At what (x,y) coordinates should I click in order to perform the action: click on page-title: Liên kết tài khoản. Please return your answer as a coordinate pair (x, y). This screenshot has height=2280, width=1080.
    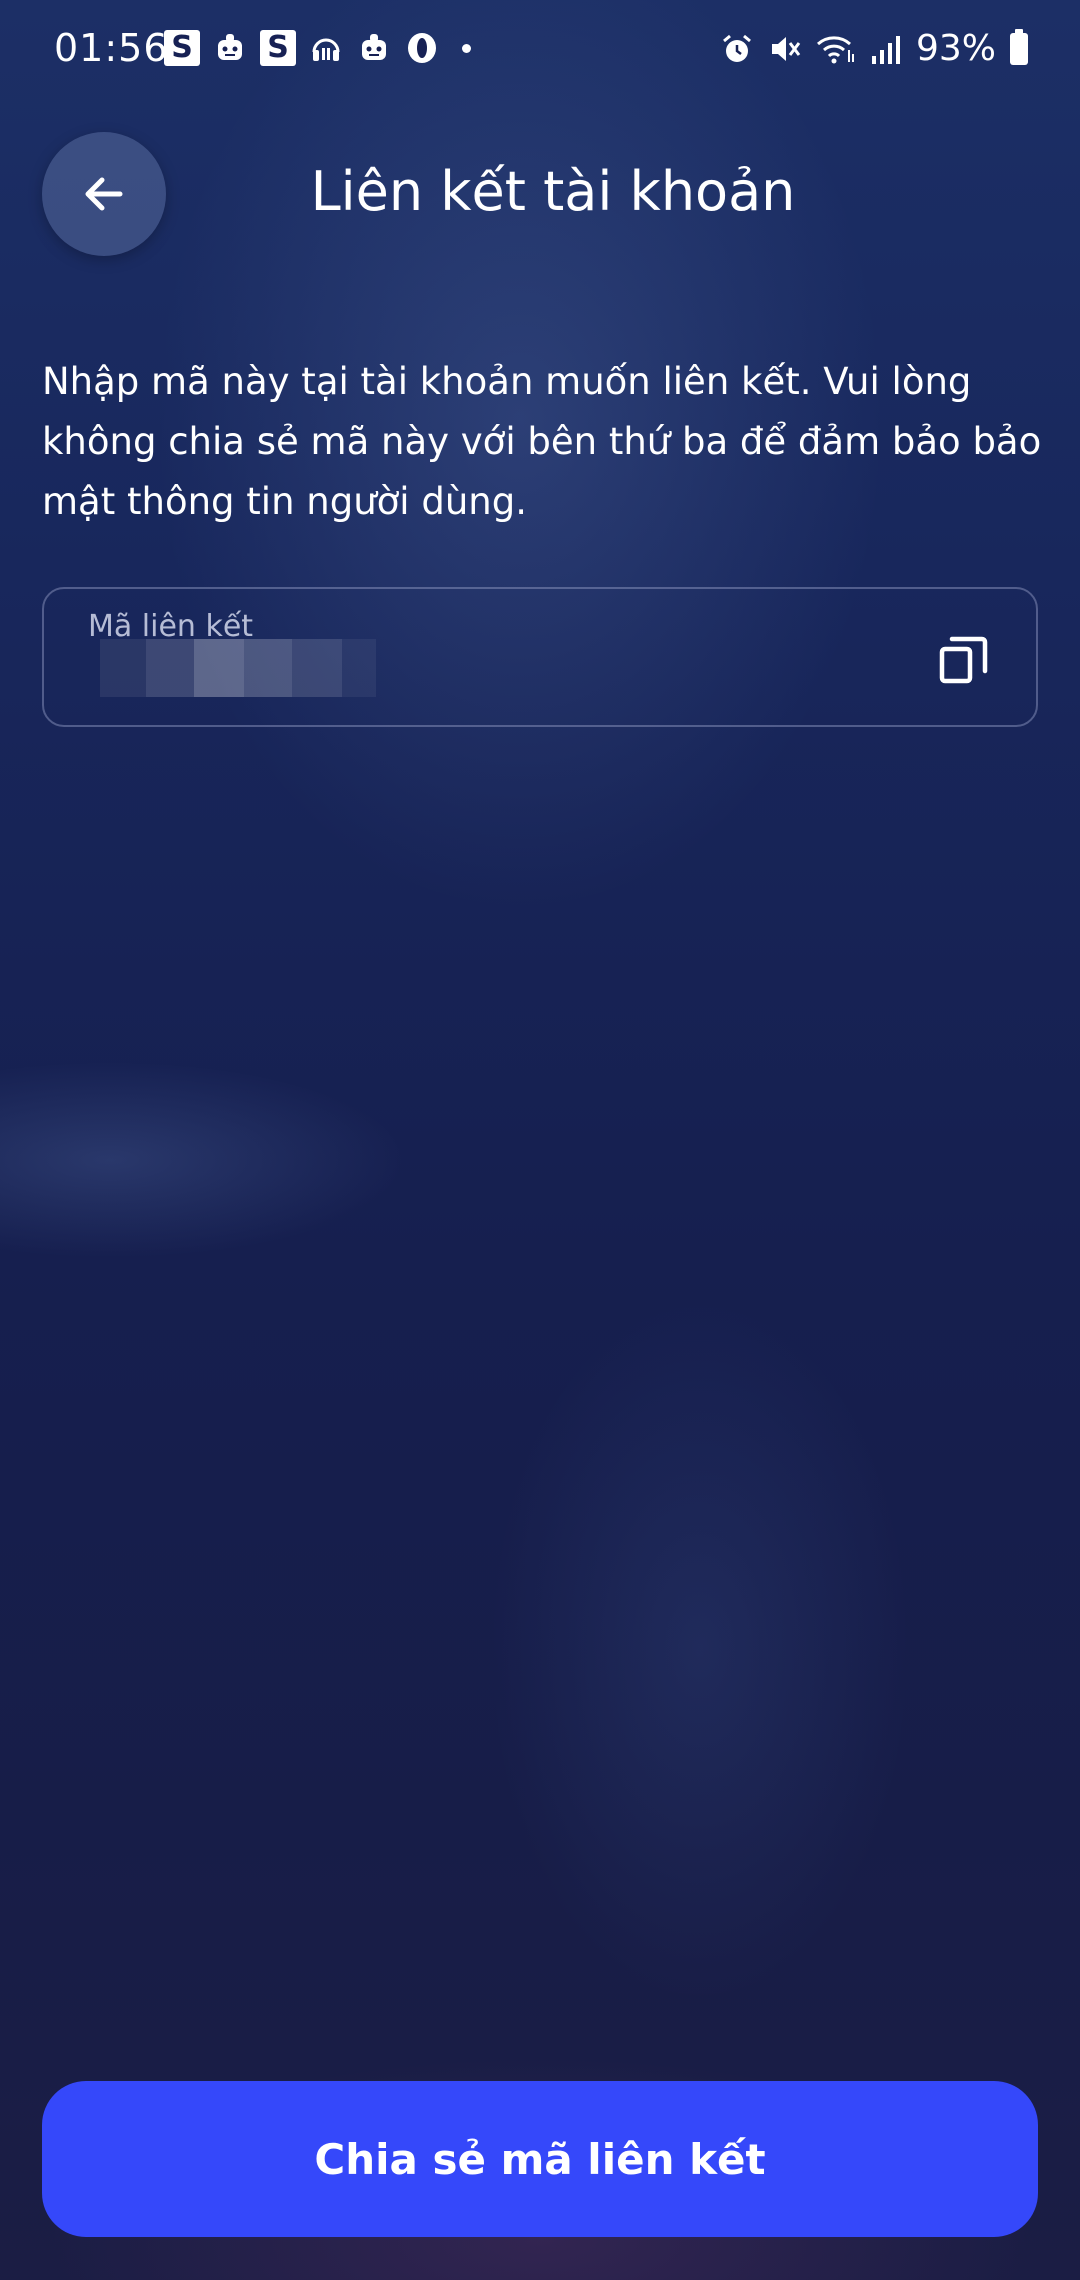
    Looking at the image, I should click on (553, 191).